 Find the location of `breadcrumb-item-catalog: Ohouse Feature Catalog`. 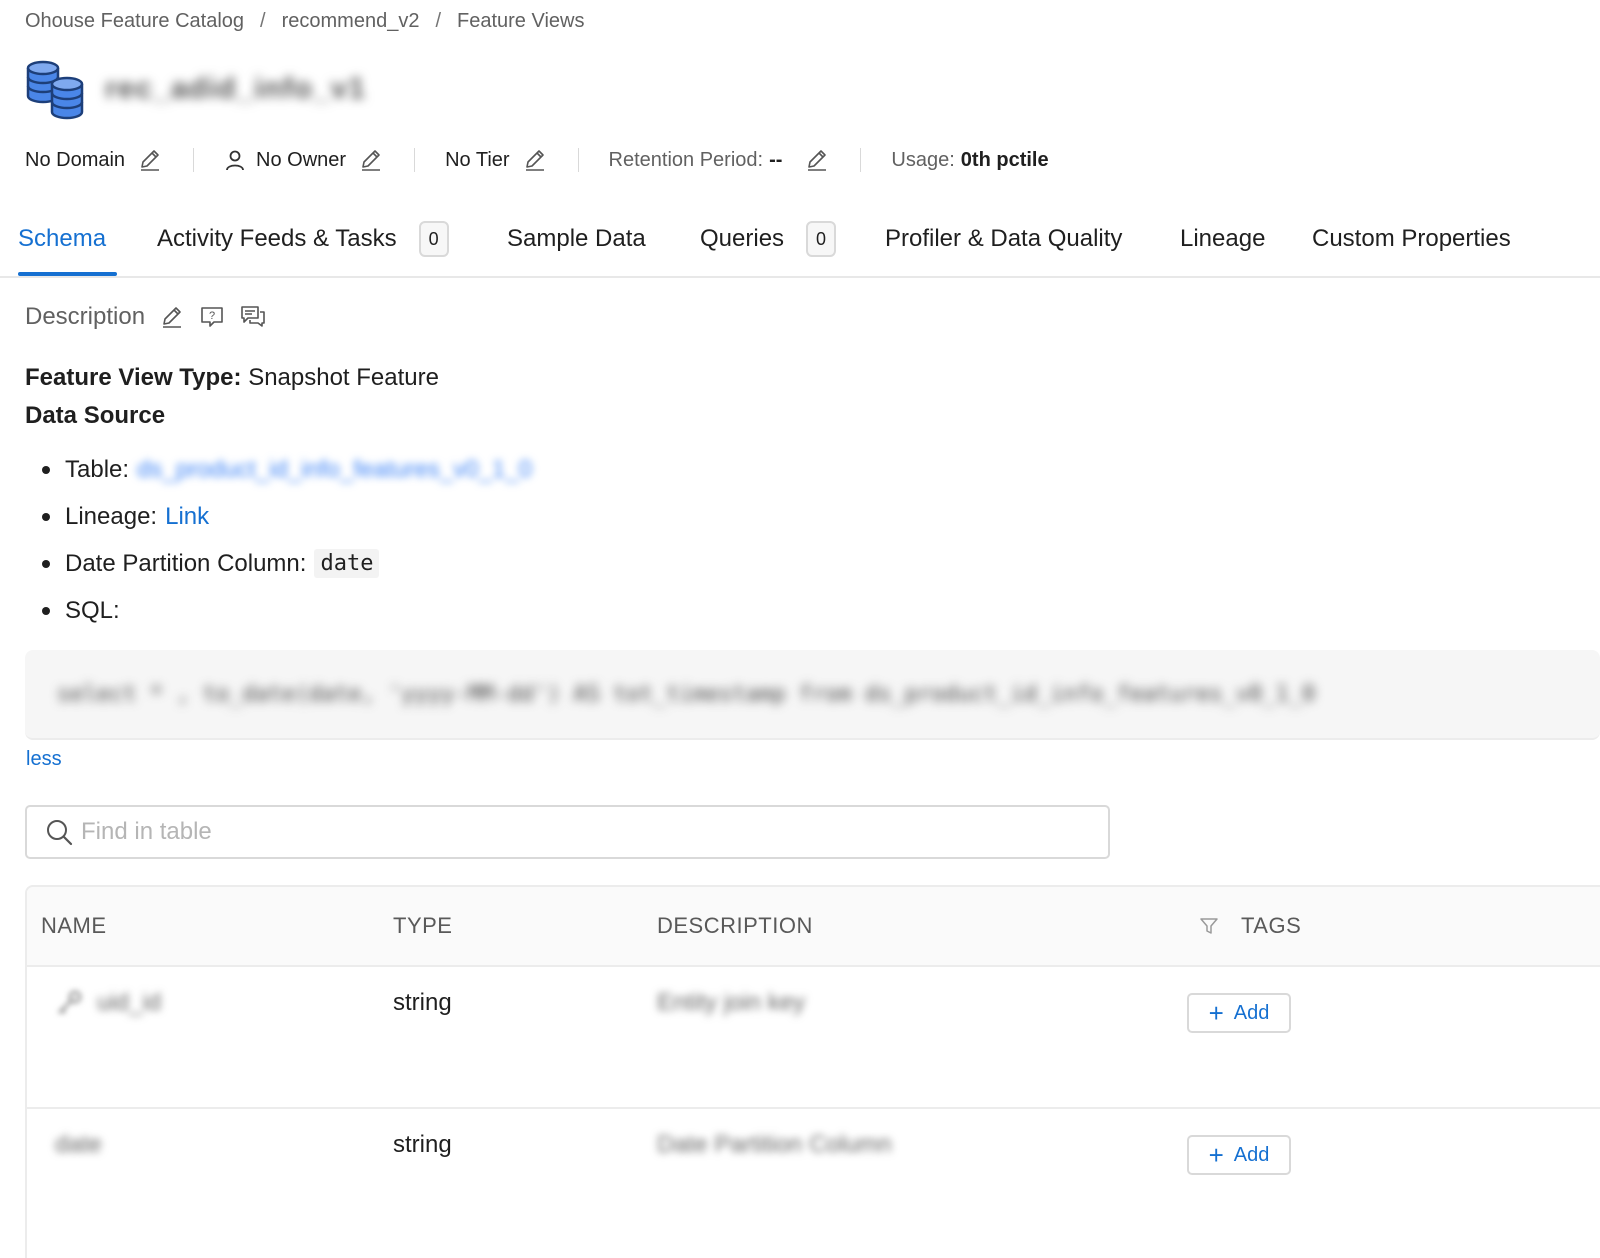

breadcrumb-item-catalog: Ohouse Feature Catalog is located at coordinates (134, 21).